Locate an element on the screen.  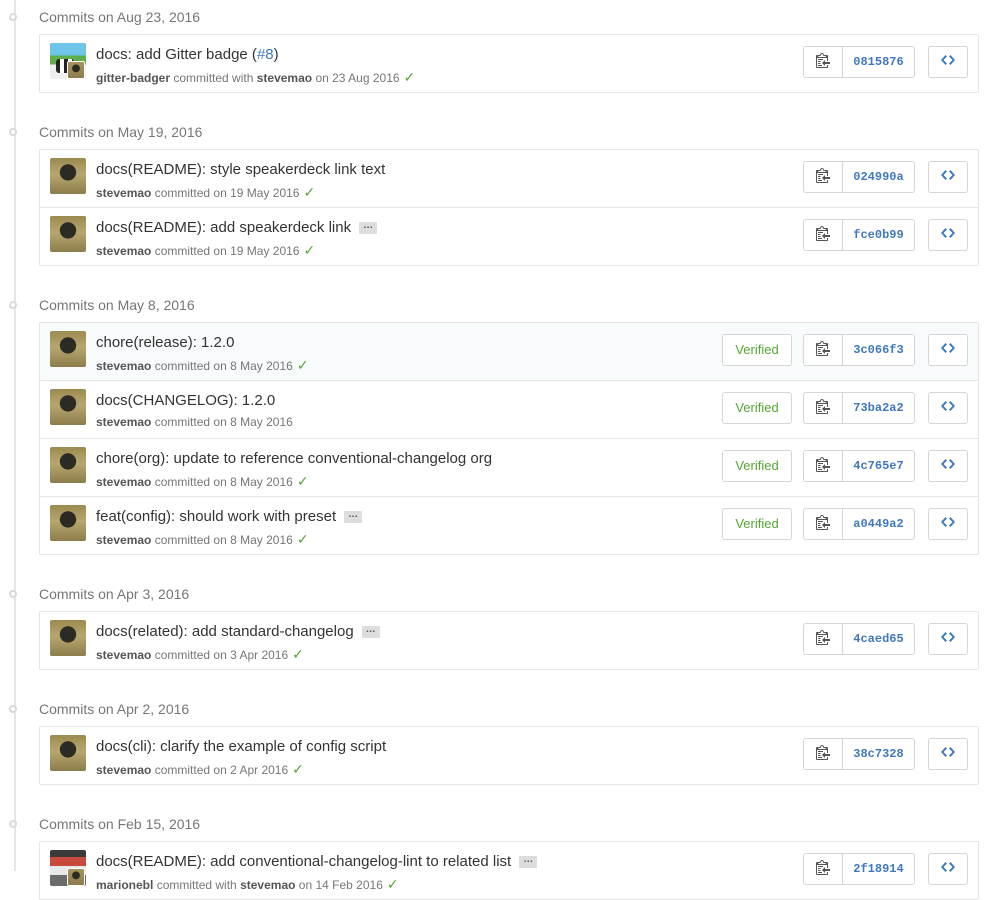
commit-sha-link: 024990a is located at coordinates (878, 177).